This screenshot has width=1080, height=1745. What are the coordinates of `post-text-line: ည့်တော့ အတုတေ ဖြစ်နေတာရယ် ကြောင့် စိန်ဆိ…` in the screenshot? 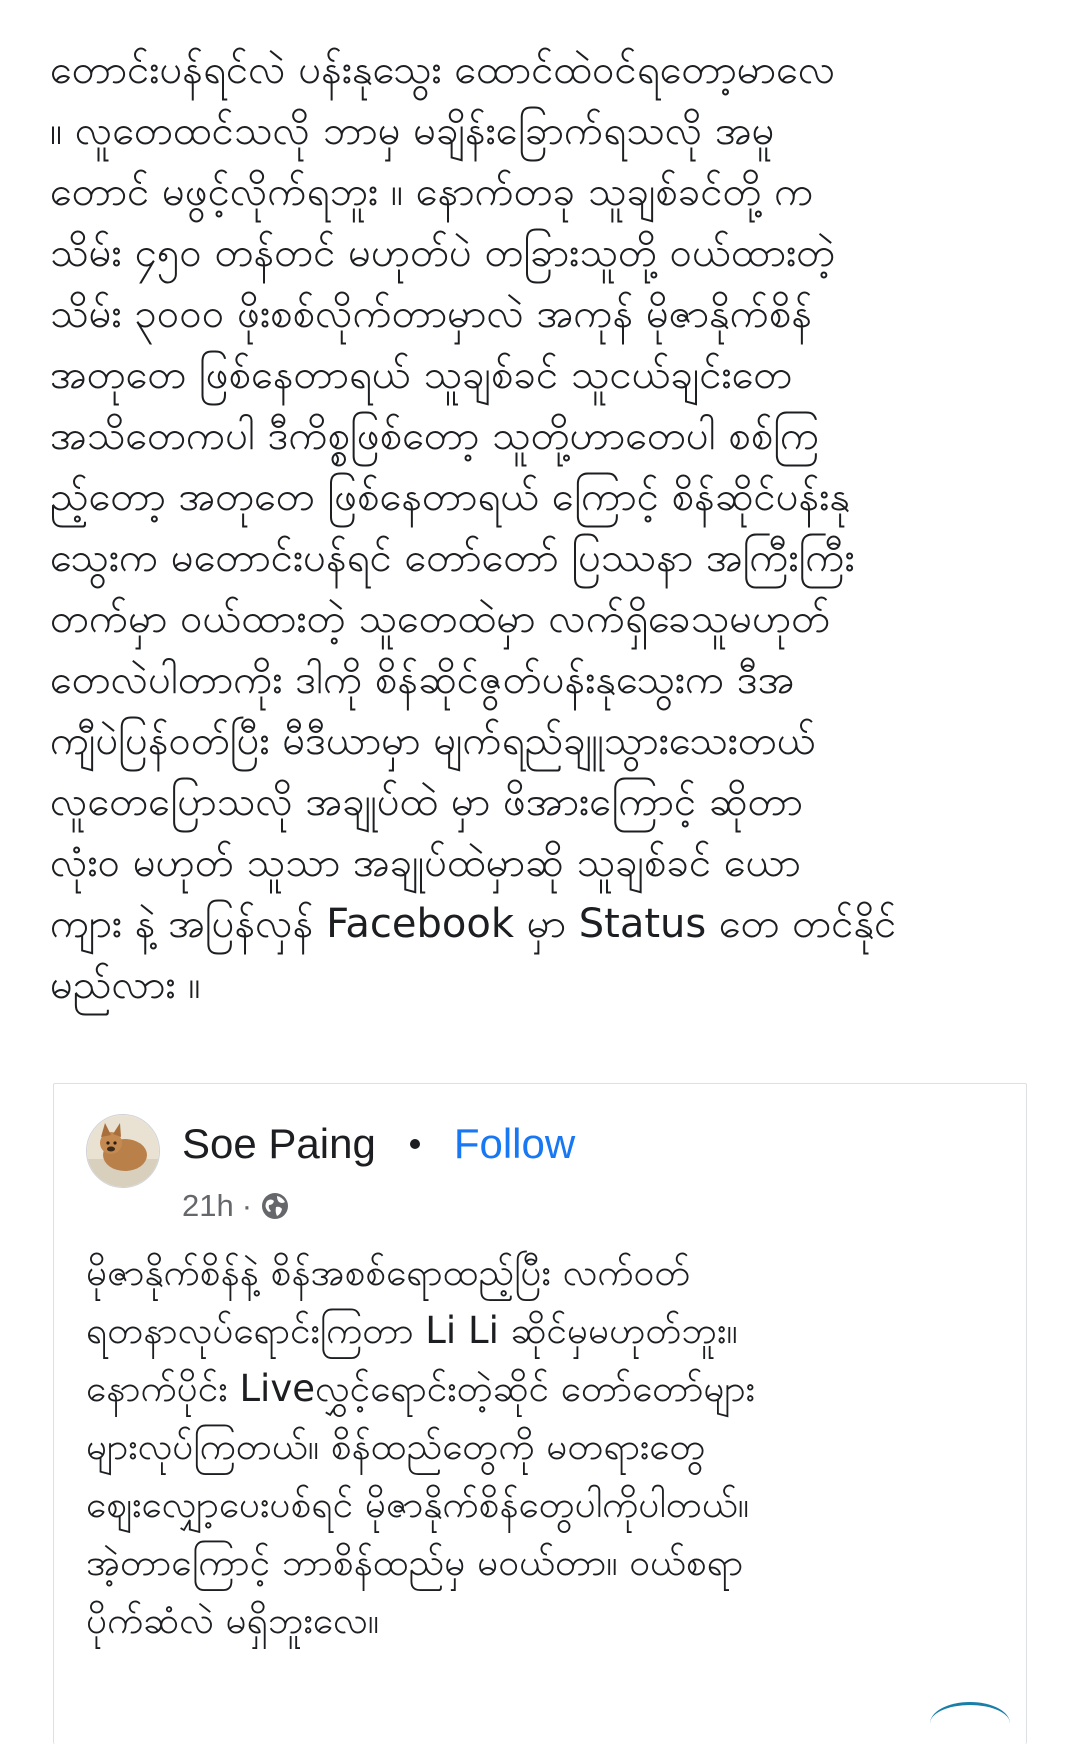 It's located at (450, 497).